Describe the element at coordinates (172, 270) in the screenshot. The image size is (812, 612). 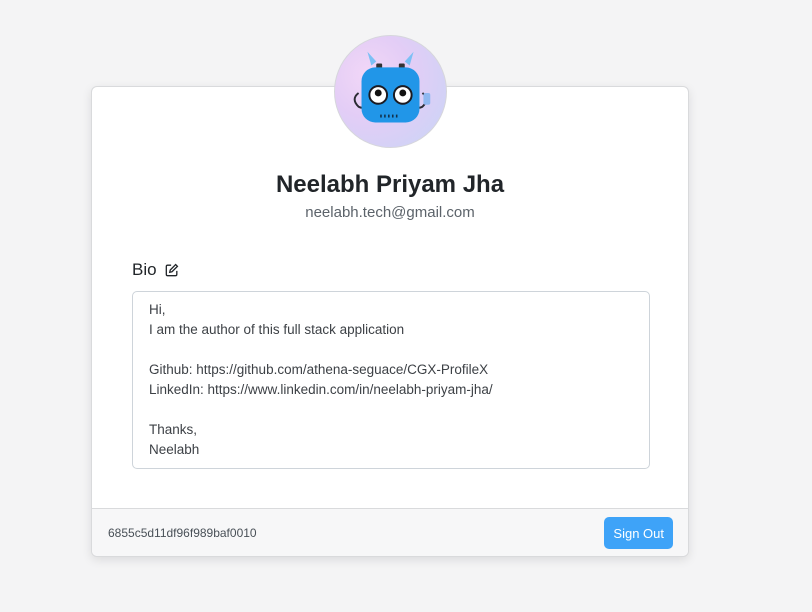
I see `edit-icon` at that location.